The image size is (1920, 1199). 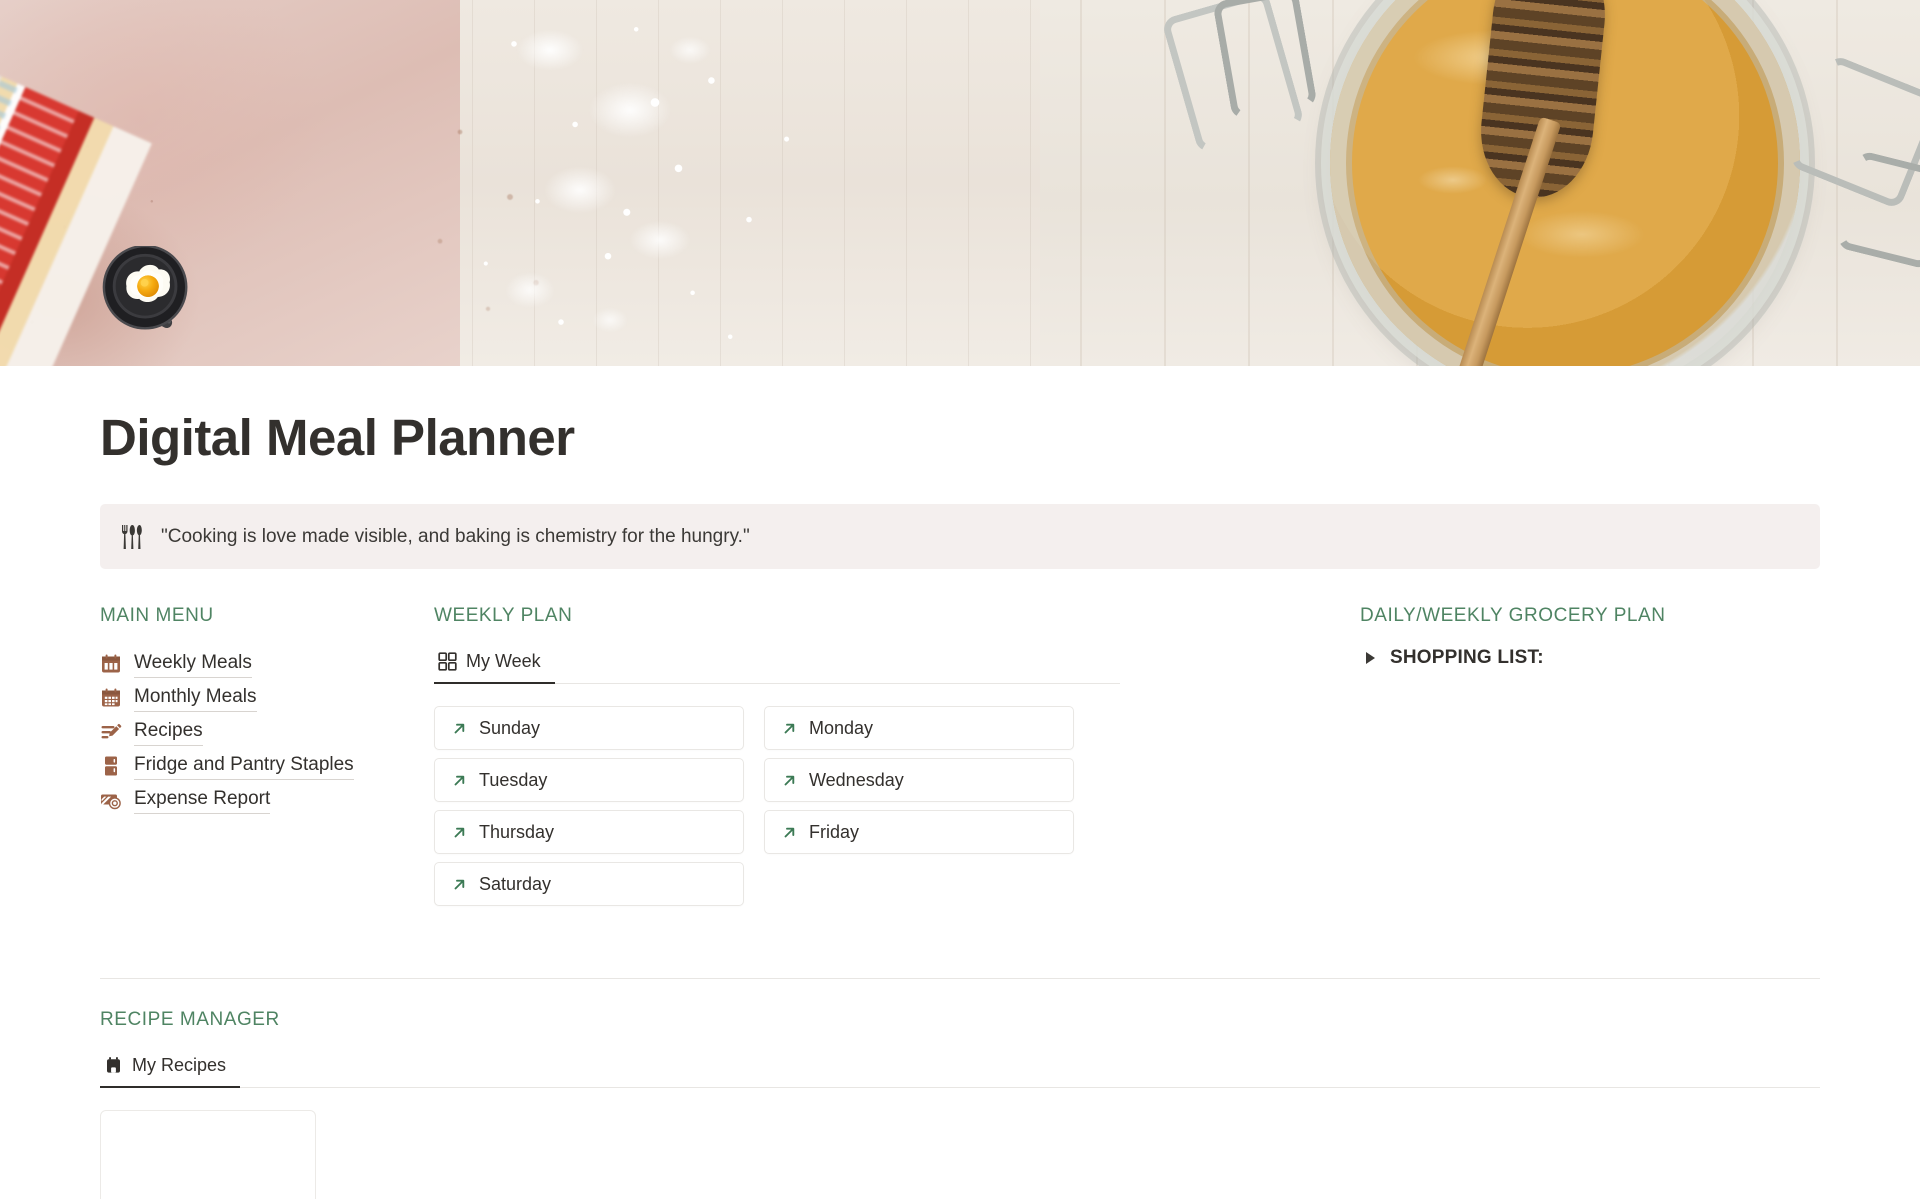 I want to click on recipe-manager-heading: RECIPE MANAGER, so click(x=190, y=1019).